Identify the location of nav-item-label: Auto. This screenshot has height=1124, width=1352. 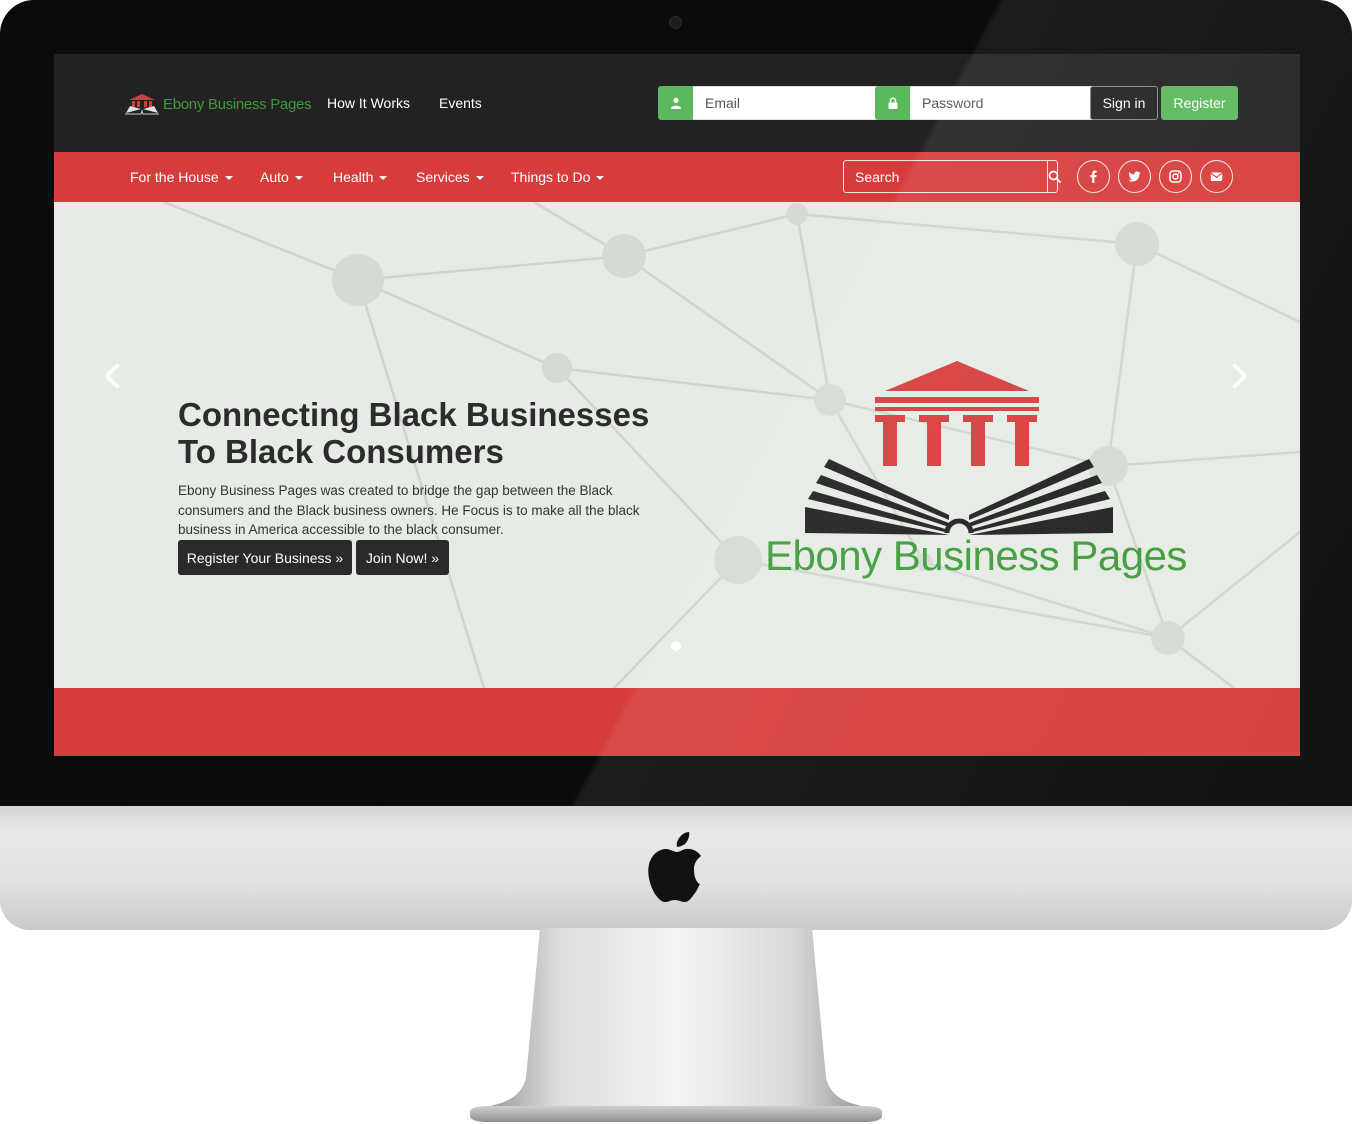
(274, 177).